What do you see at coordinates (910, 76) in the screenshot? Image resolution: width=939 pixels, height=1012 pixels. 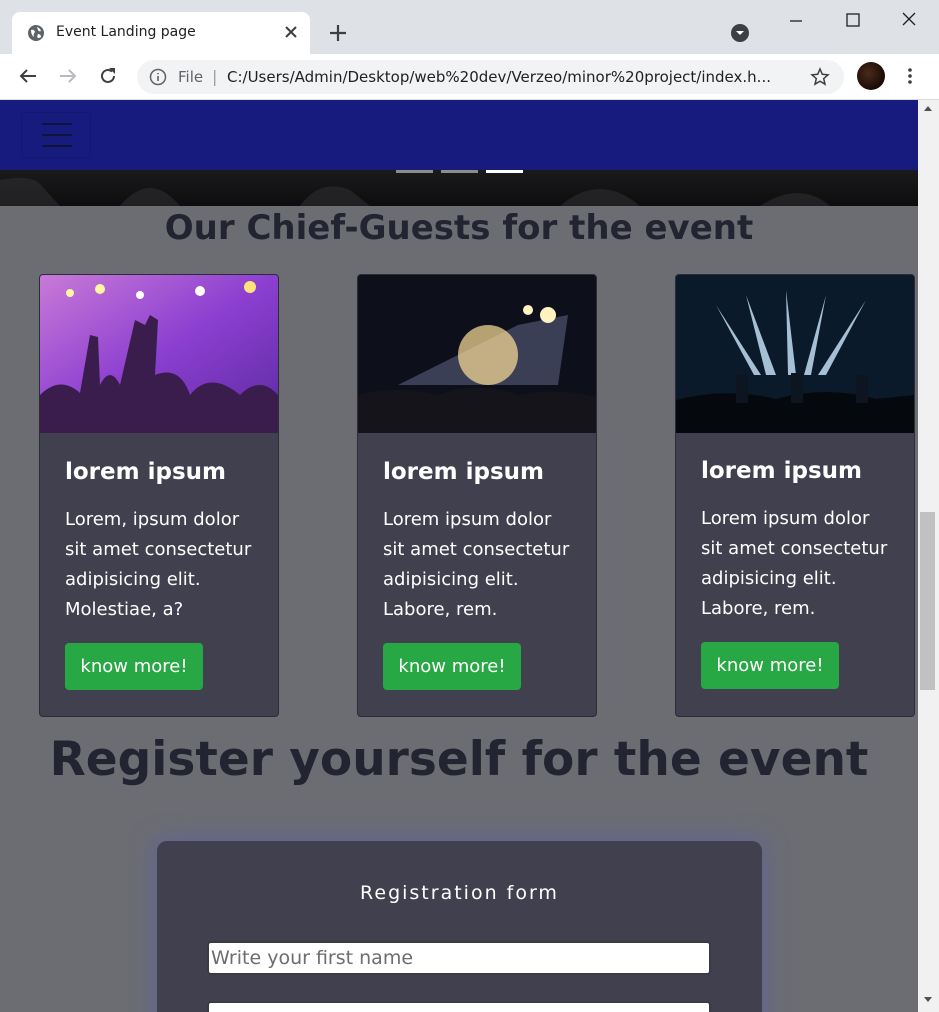 I see `more-menu-icon` at bounding box center [910, 76].